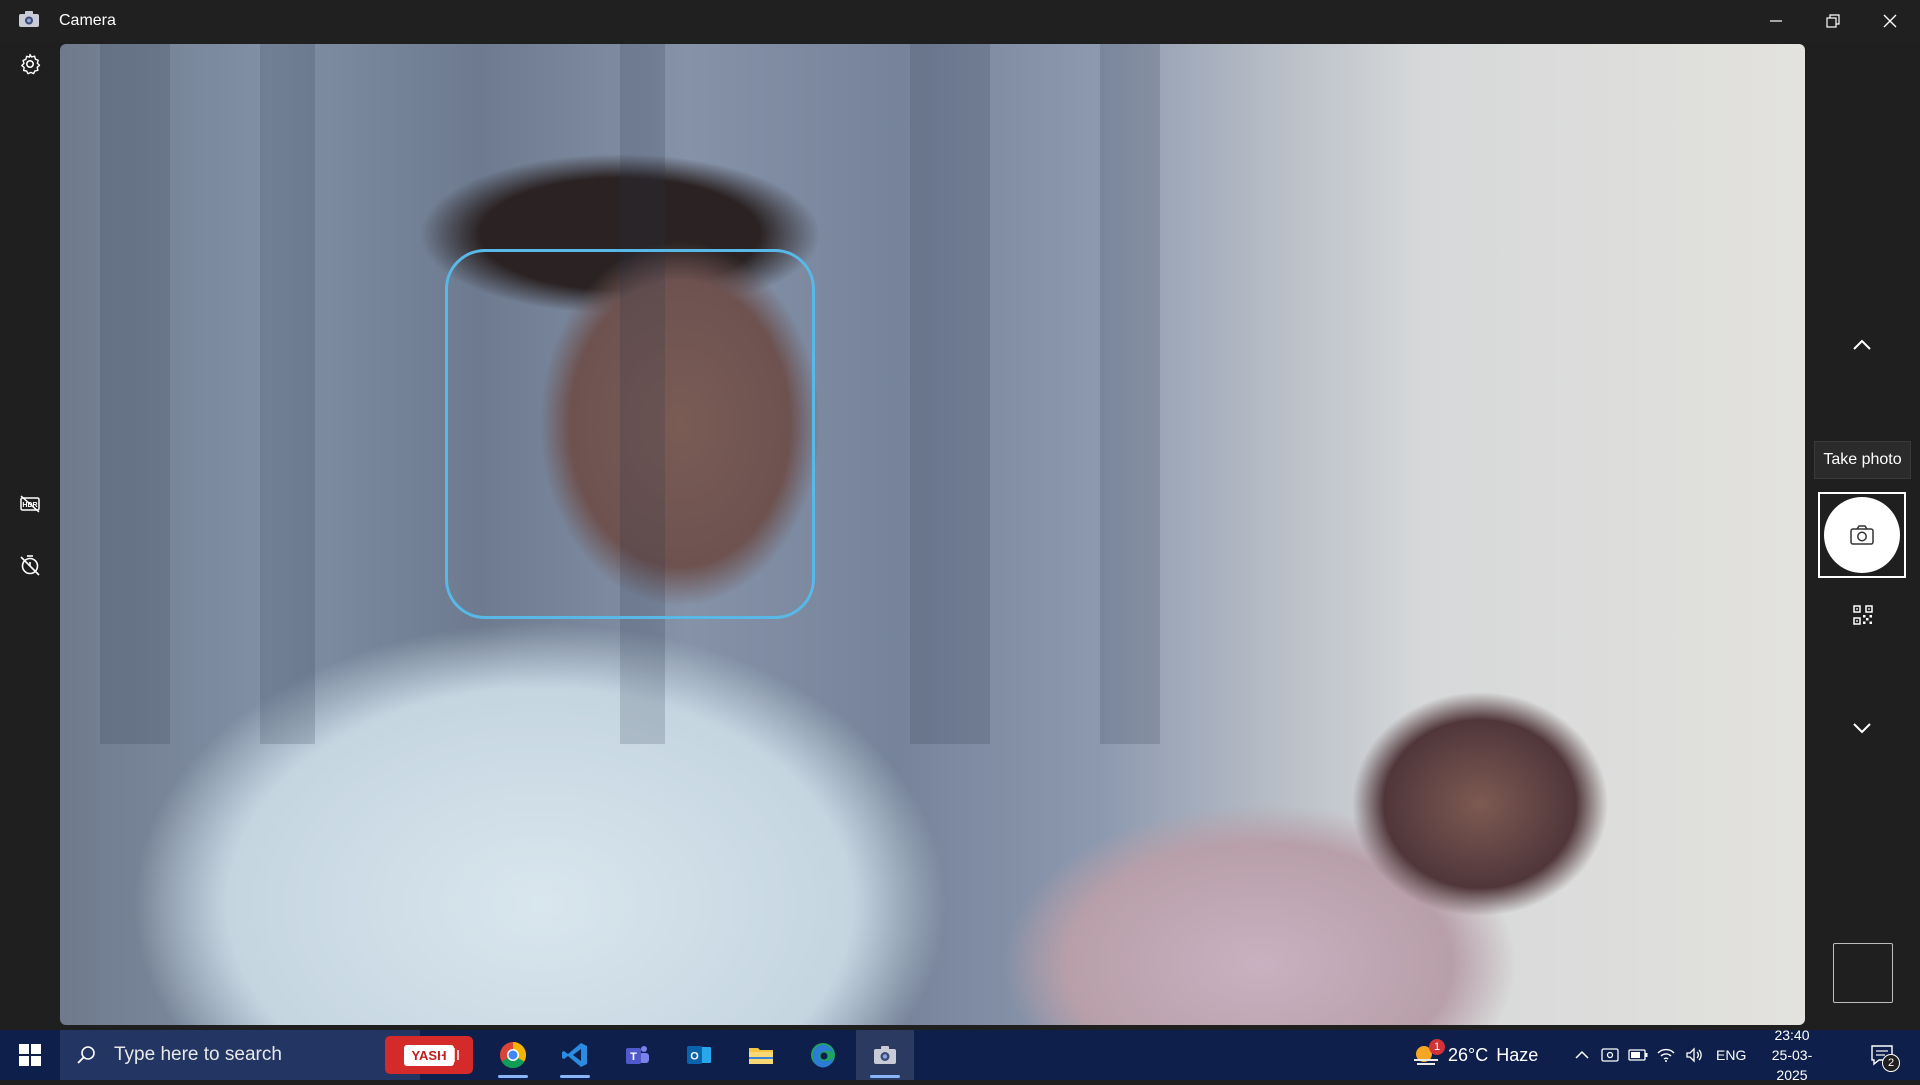 This screenshot has height=1085, width=1920. I want to click on start-button, so click(30, 1055).